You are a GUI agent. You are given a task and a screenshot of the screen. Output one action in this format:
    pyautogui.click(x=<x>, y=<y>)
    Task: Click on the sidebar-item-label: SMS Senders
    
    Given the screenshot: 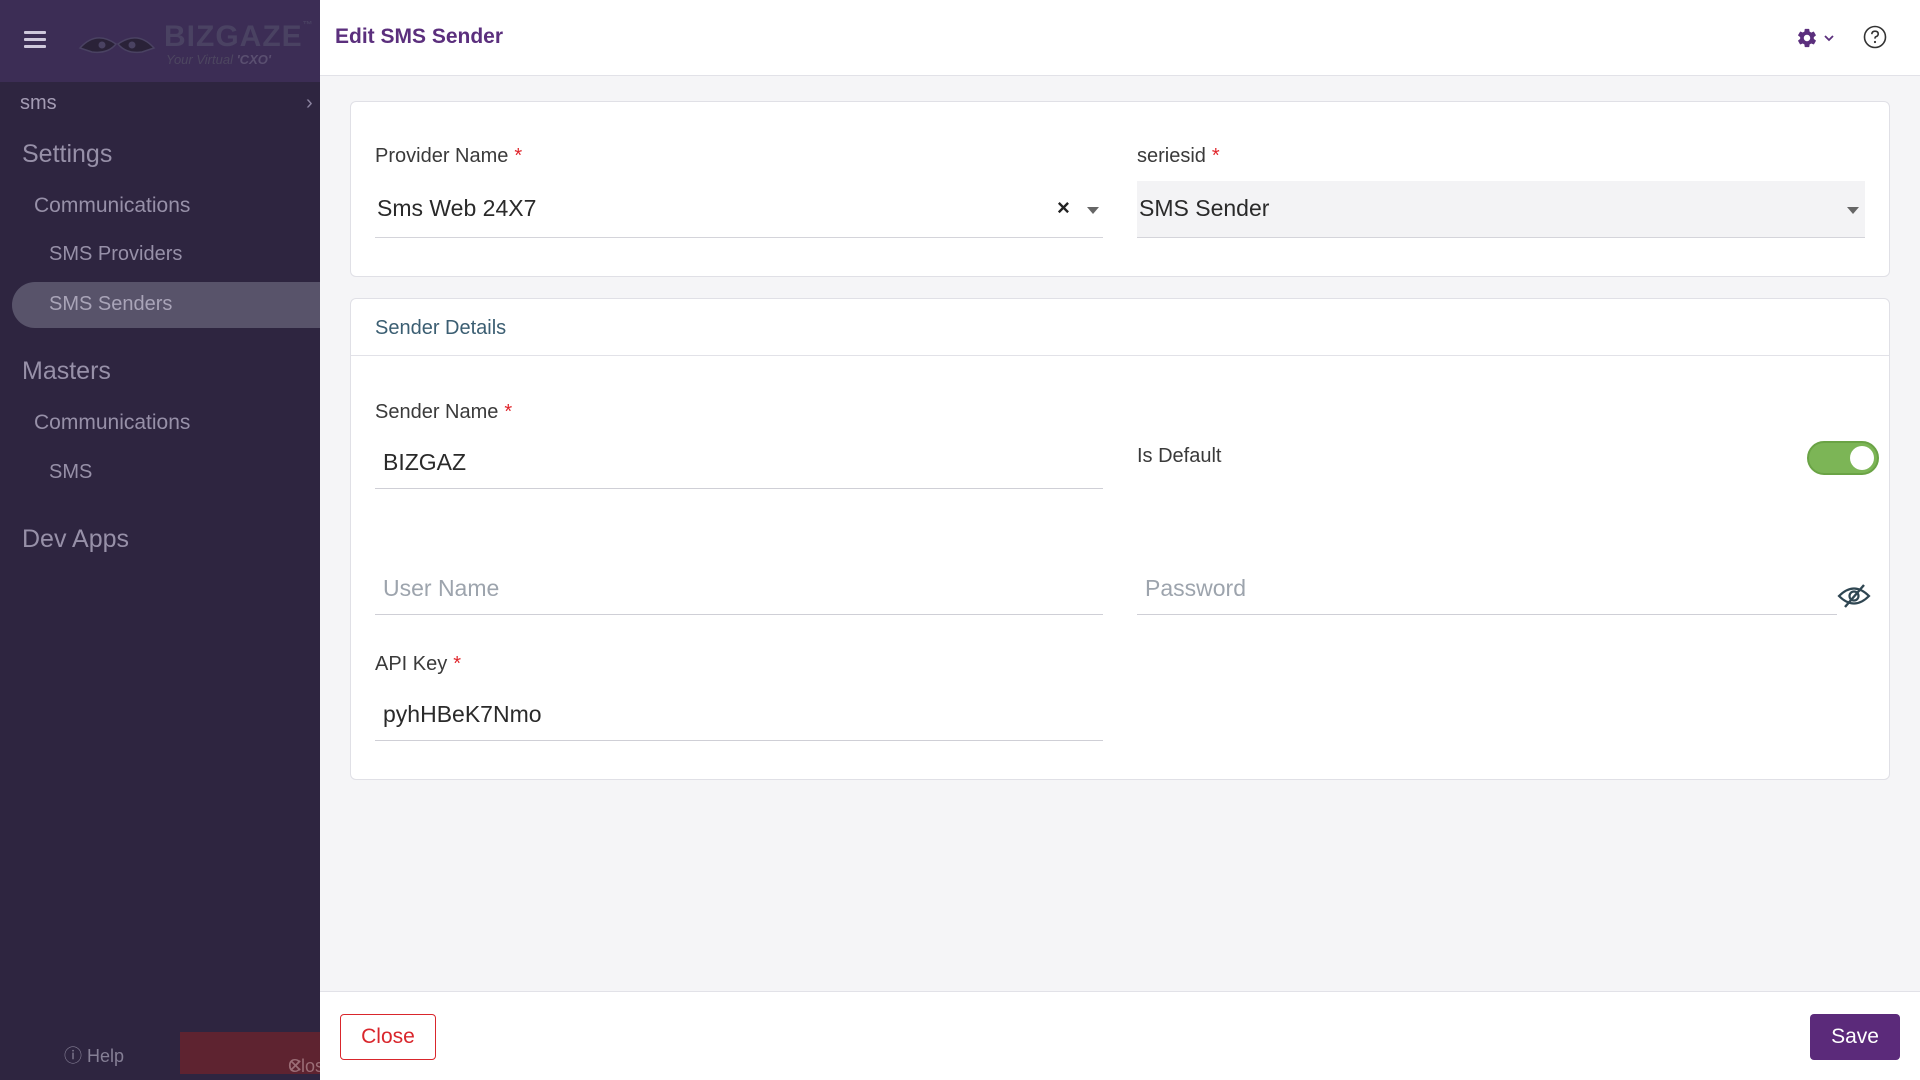 What is the action you would take?
    pyautogui.click(x=111, y=304)
    